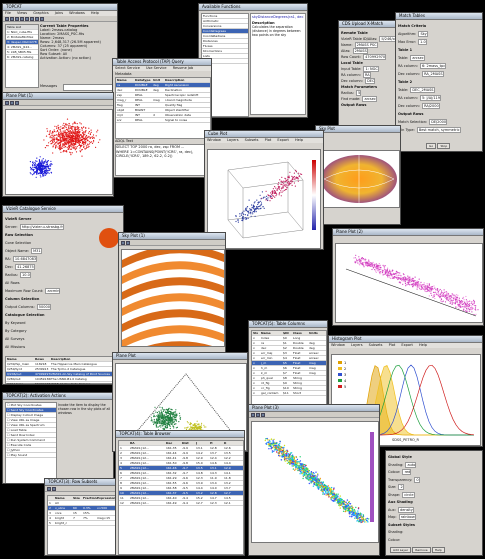  I want to click on form-value: density, so click(405, 509).